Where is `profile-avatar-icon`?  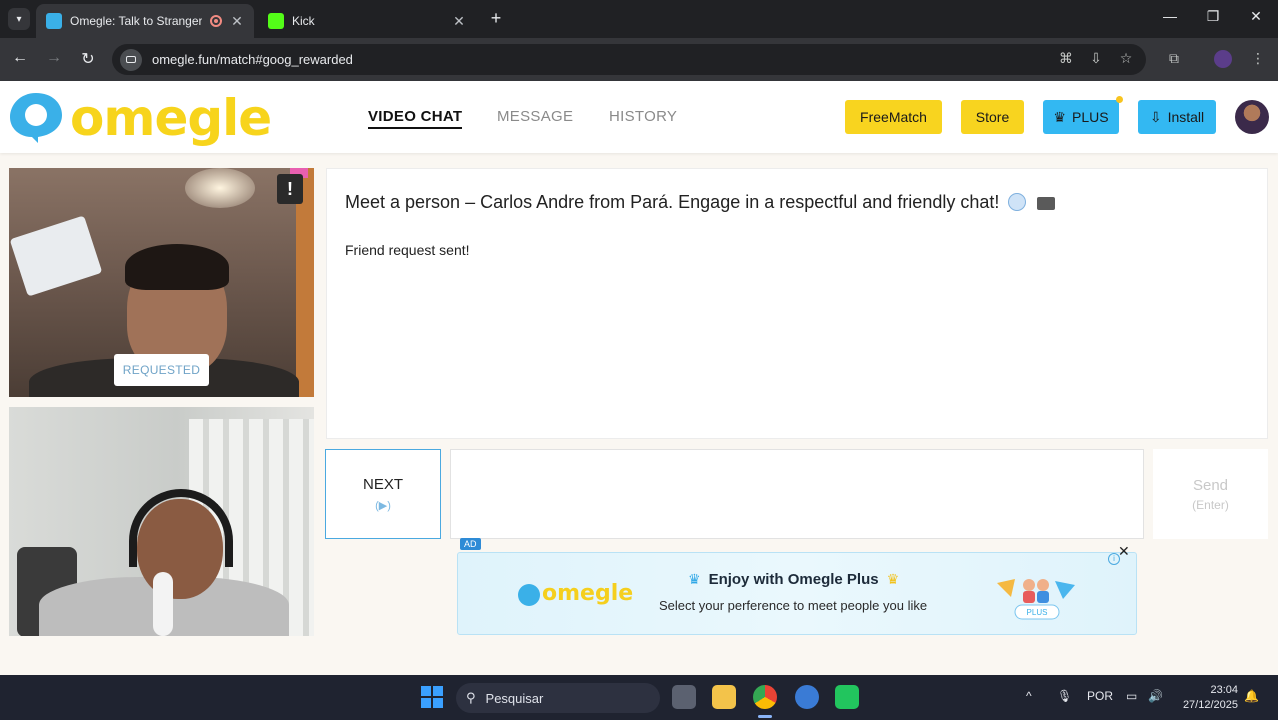 profile-avatar-icon is located at coordinates (1223, 59).